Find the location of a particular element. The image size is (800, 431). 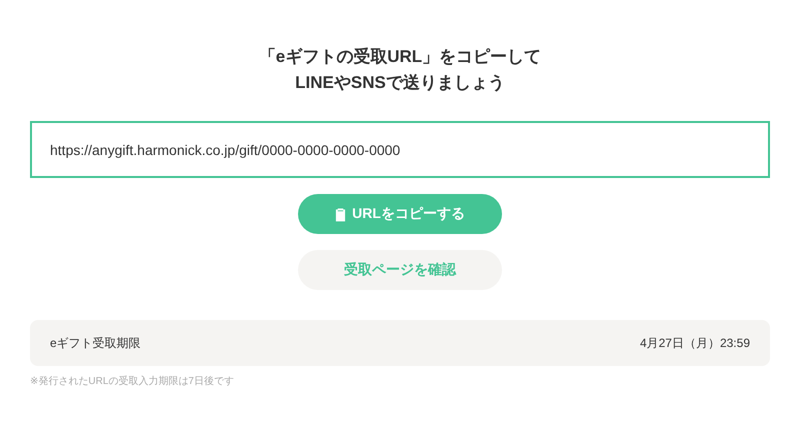

deadline-label: eギフト受取期限 is located at coordinates (95, 343).